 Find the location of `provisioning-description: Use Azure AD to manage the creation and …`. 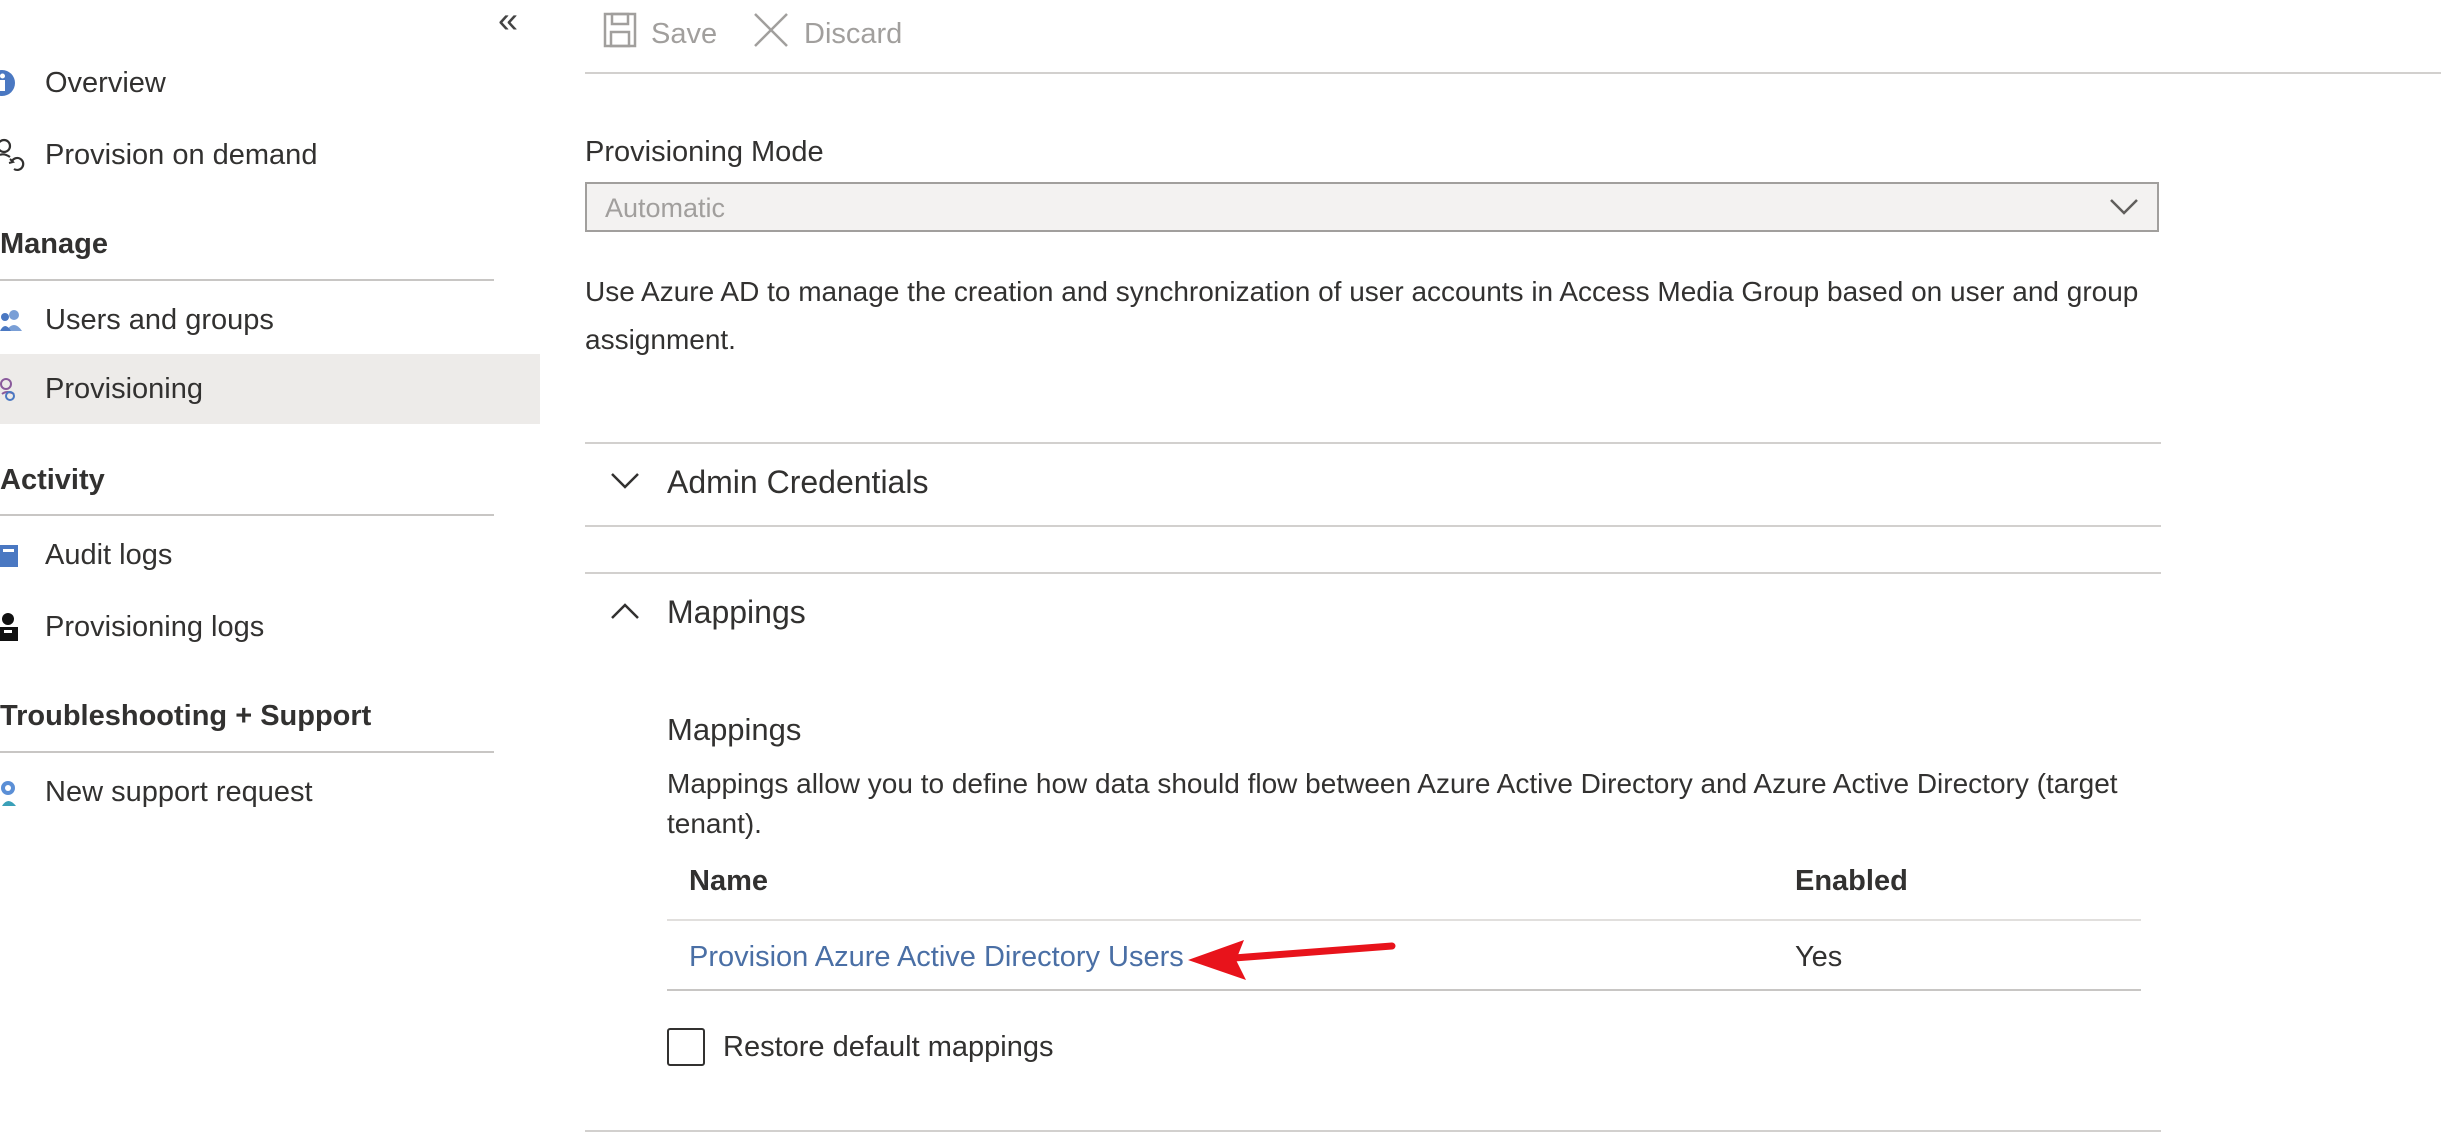

provisioning-description: Use Azure AD to manage the creation and … is located at coordinates (1362, 315).